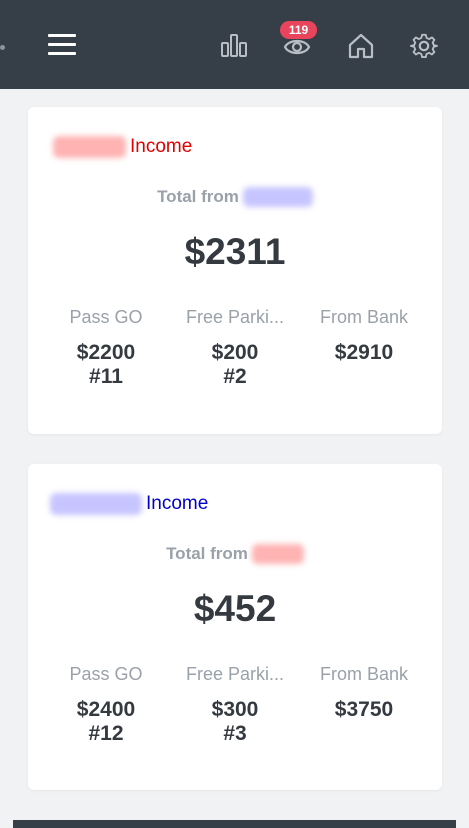 This screenshot has height=828, width=469. I want to click on total-amount: $452, so click(235, 608).